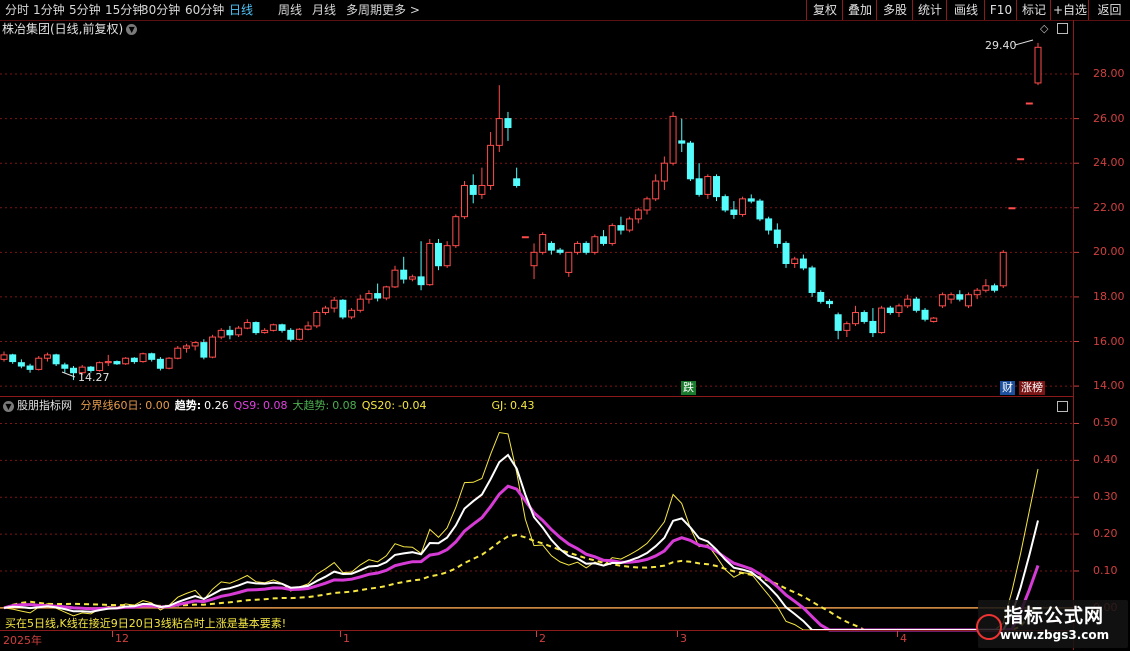 This screenshot has height=651, width=1130. Describe the element at coordinates (1109, 118) in the screenshot. I see `price-axis-label: 26.00` at that location.